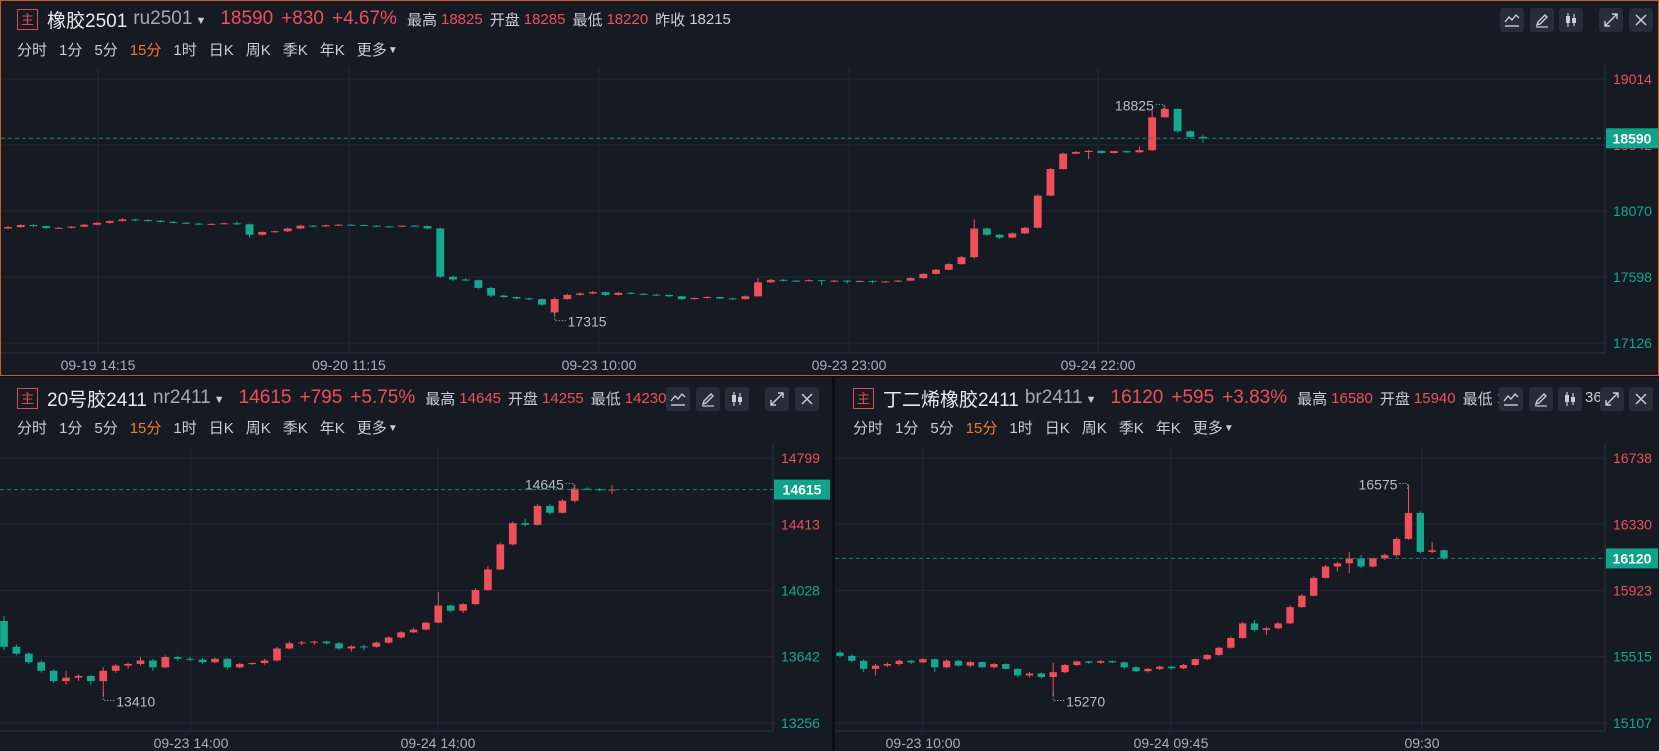 Image resolution: width=1659 pixels, height=751 pixels. I want to click on last-price: 16120, so click(1137, 397).